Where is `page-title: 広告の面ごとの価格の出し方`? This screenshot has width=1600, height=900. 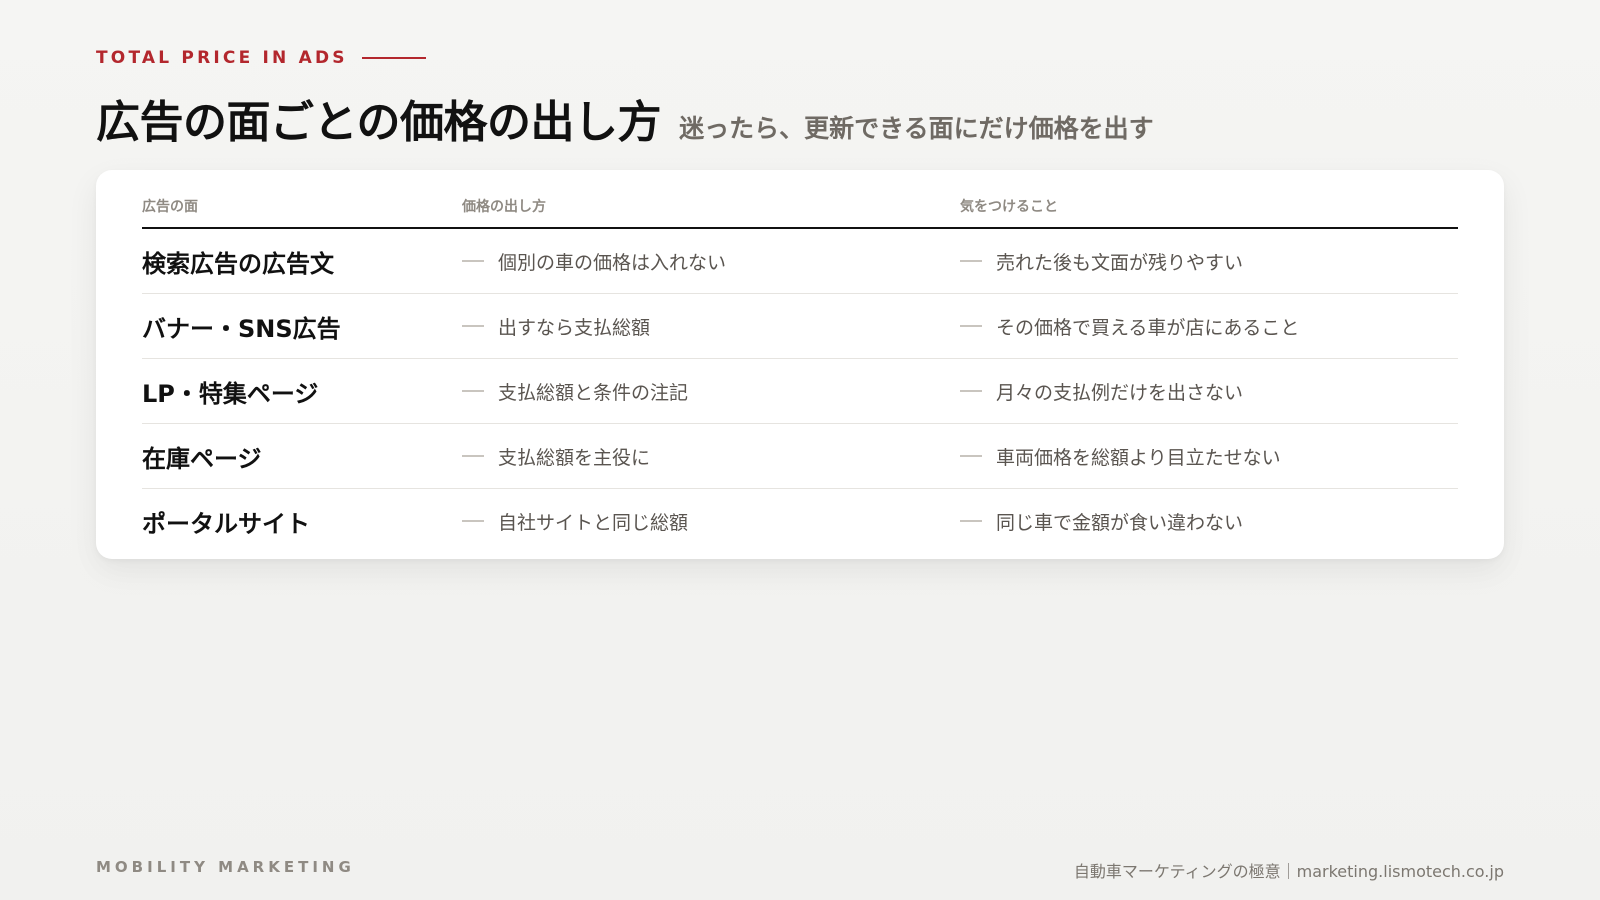 page-title: 広告の面ごとの価格の出し方 is located at coordinates (379, 122).